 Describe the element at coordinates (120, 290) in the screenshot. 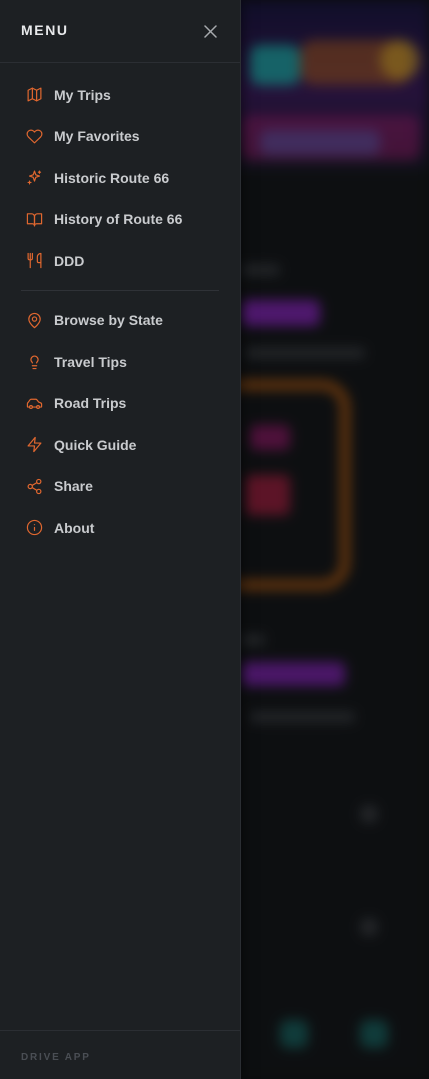

I see `menu-divider` at that location.